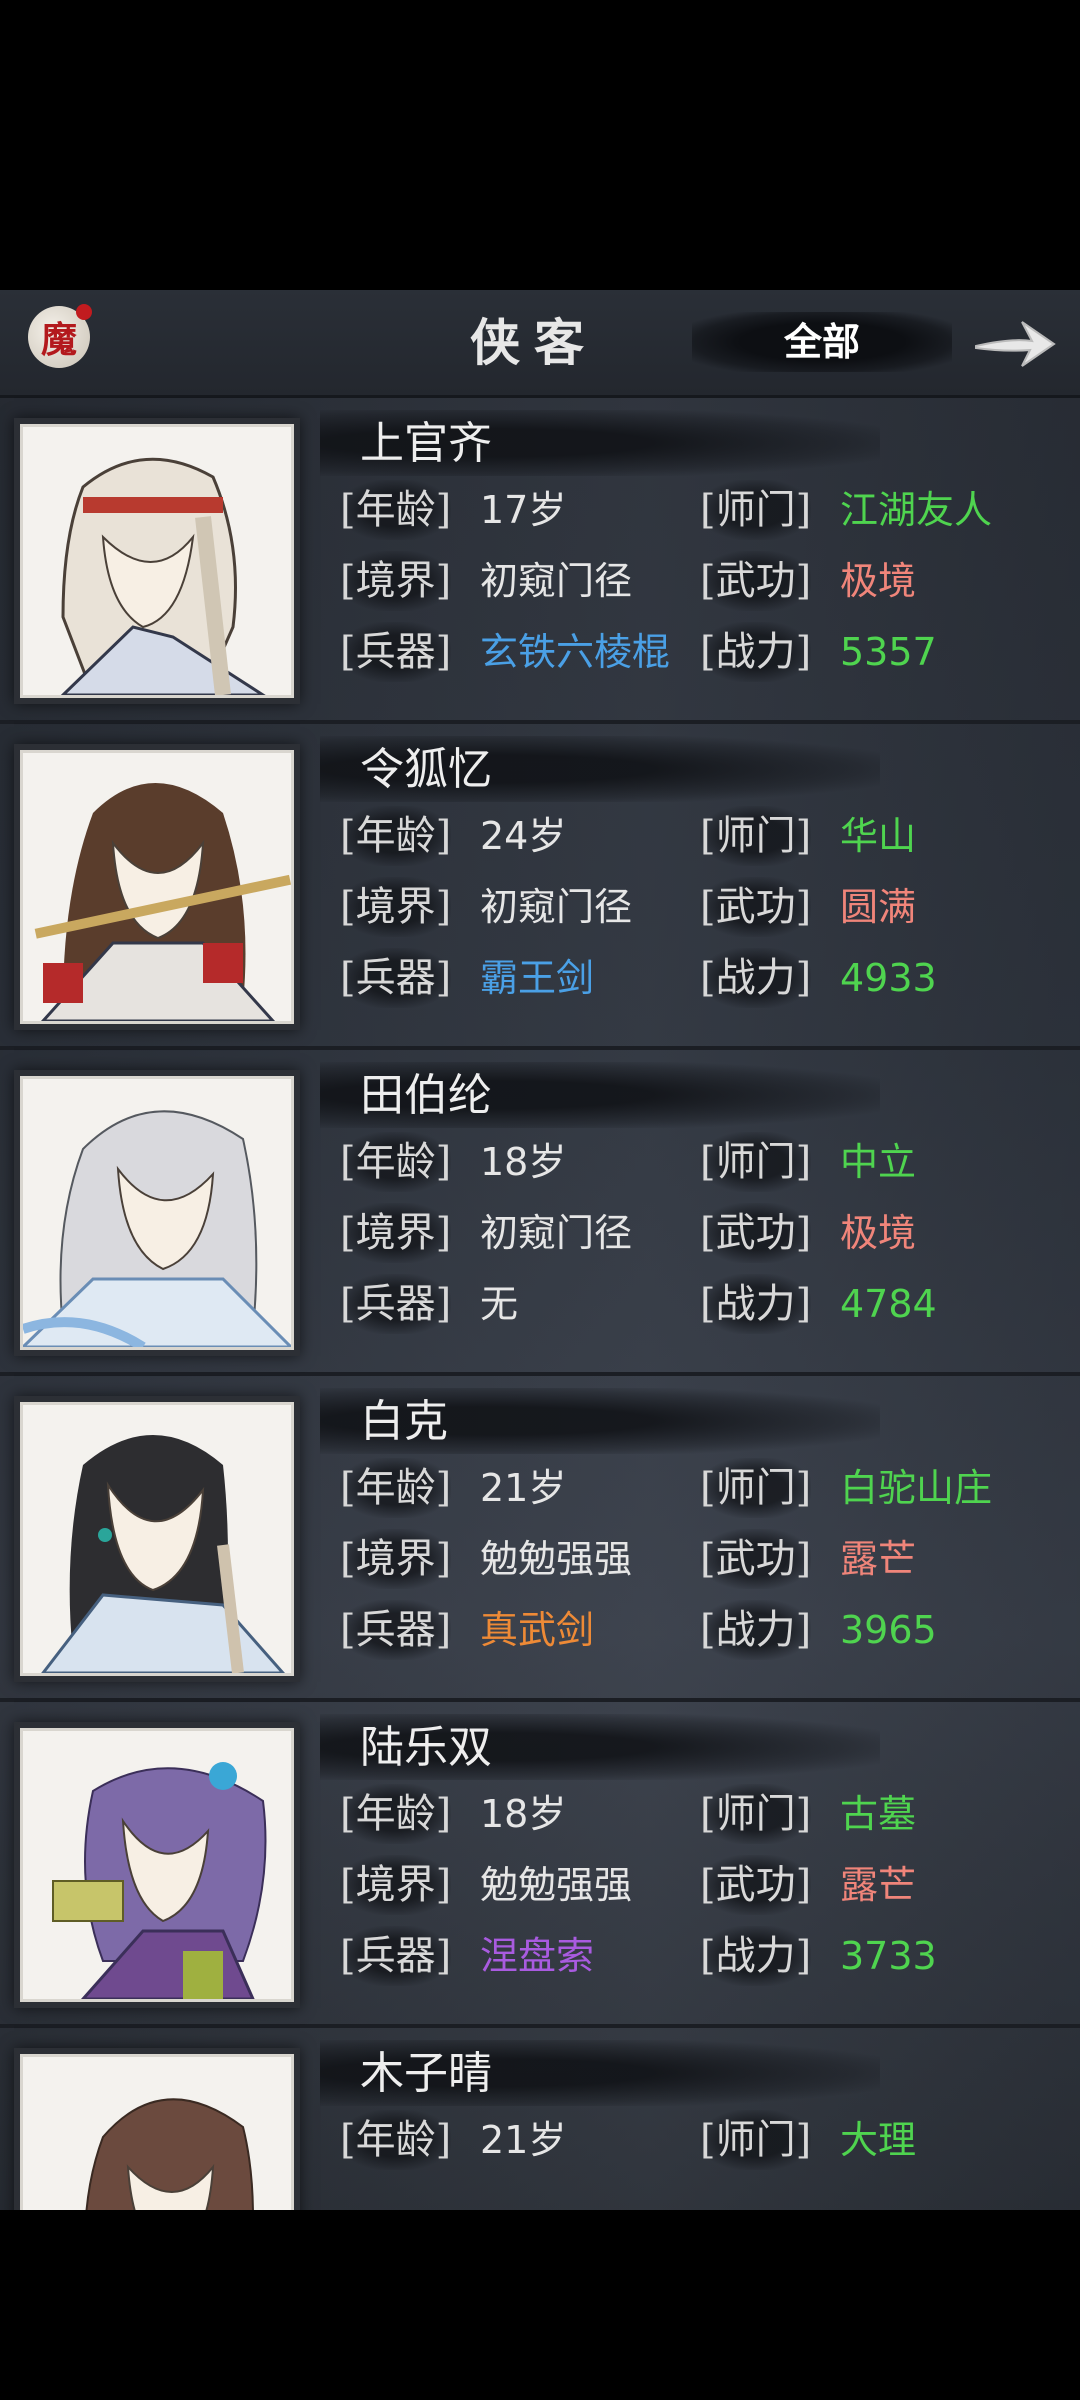 The height and width of the screenshot is (2400, 1080). I want to click on badge-dot, so click(84, 312).